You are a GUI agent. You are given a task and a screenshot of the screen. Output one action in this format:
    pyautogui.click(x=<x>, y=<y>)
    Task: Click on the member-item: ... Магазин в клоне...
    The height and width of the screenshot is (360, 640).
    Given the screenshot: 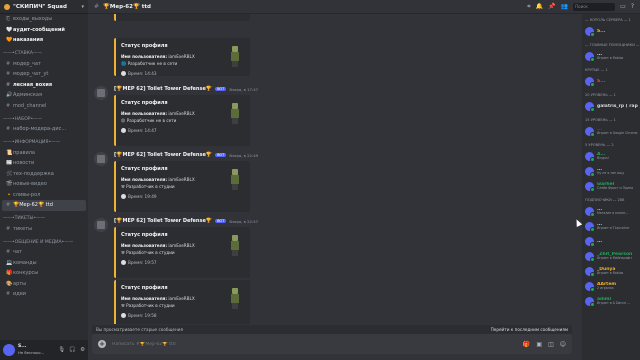 What is the action you would take?
    pyautogui.click(x=611, y=211)
    